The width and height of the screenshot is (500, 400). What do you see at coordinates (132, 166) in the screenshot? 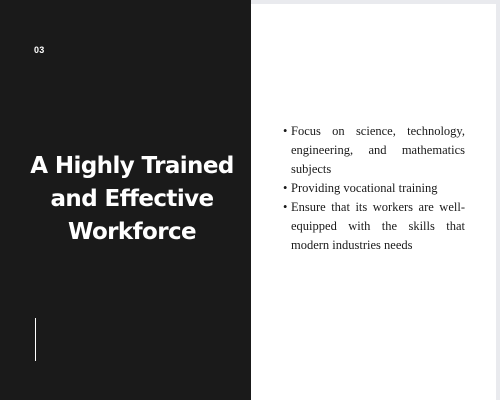
I see `slide-title-line: A Highly Trained` at bounding box center [132, 166].